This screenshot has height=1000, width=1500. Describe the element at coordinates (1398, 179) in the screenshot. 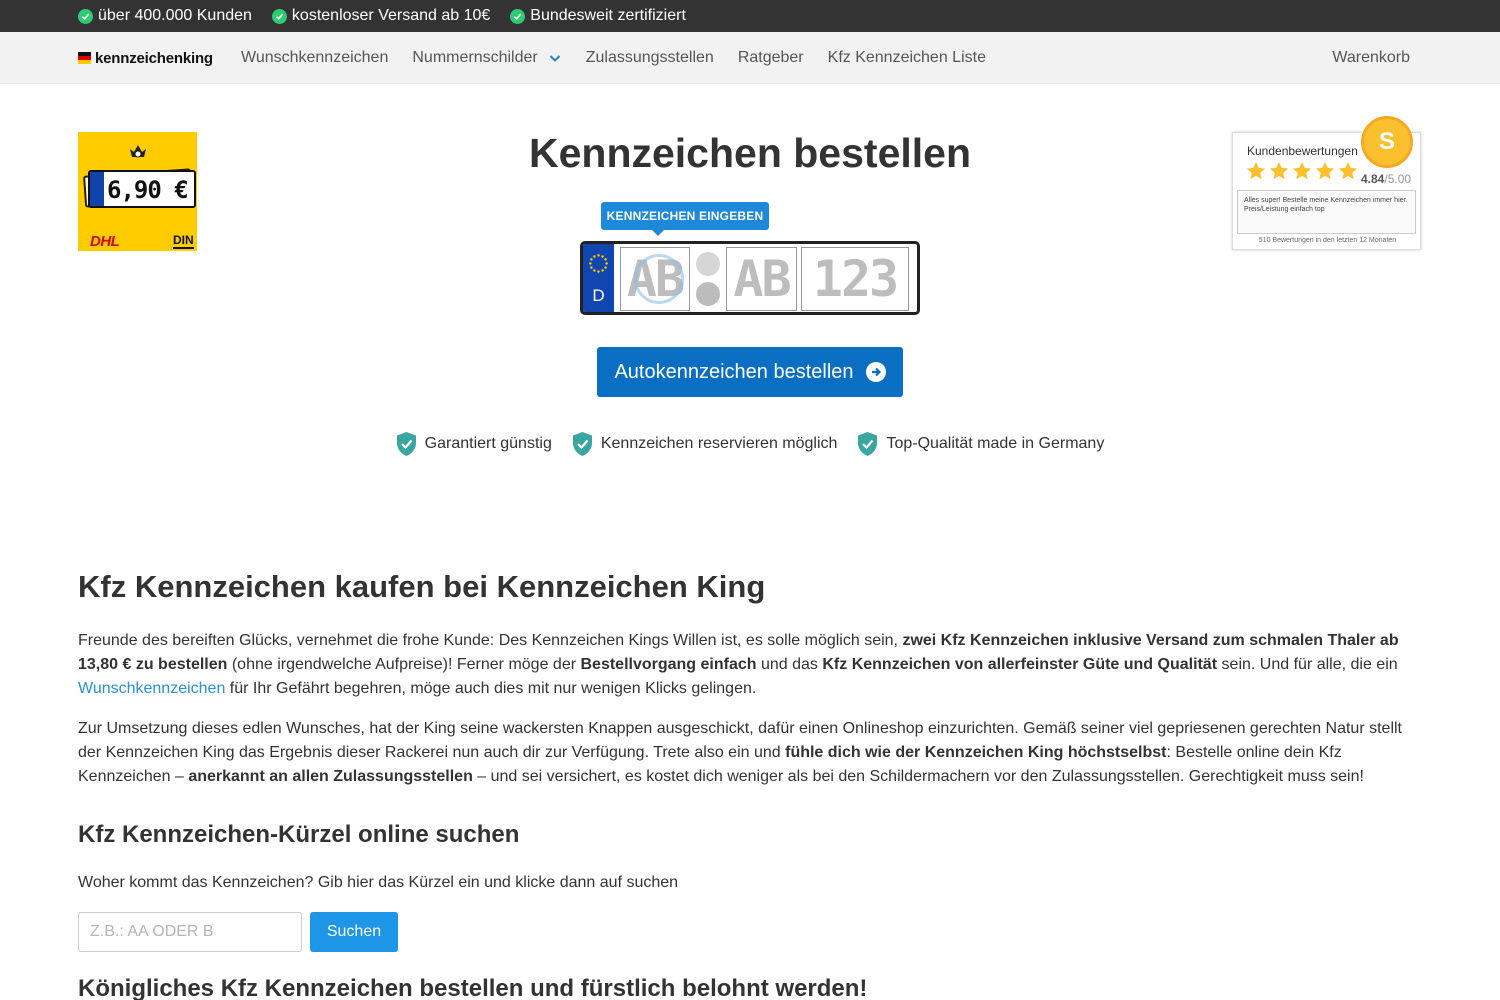

I see `review-score-max: /5.00` at that location.